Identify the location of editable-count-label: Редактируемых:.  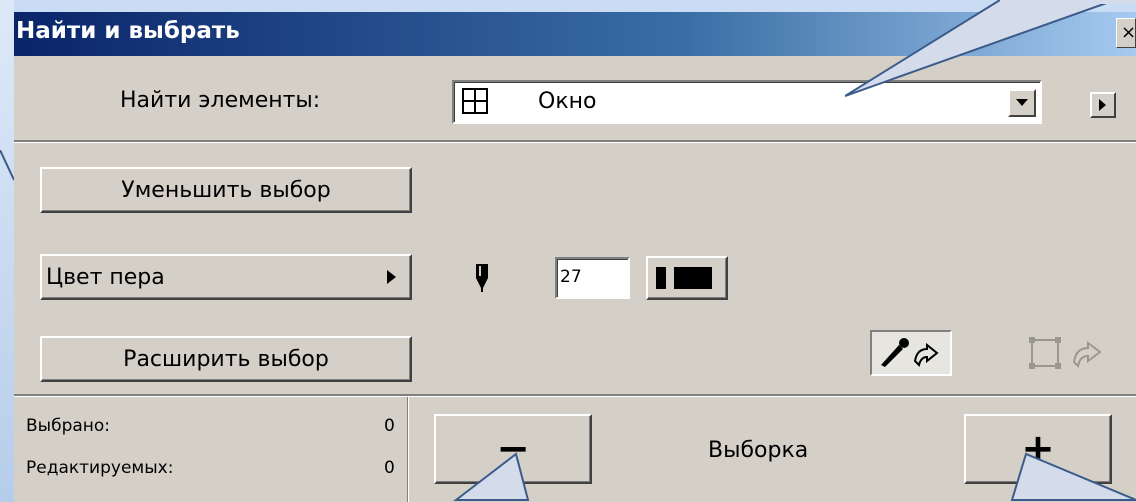
(100, 468).